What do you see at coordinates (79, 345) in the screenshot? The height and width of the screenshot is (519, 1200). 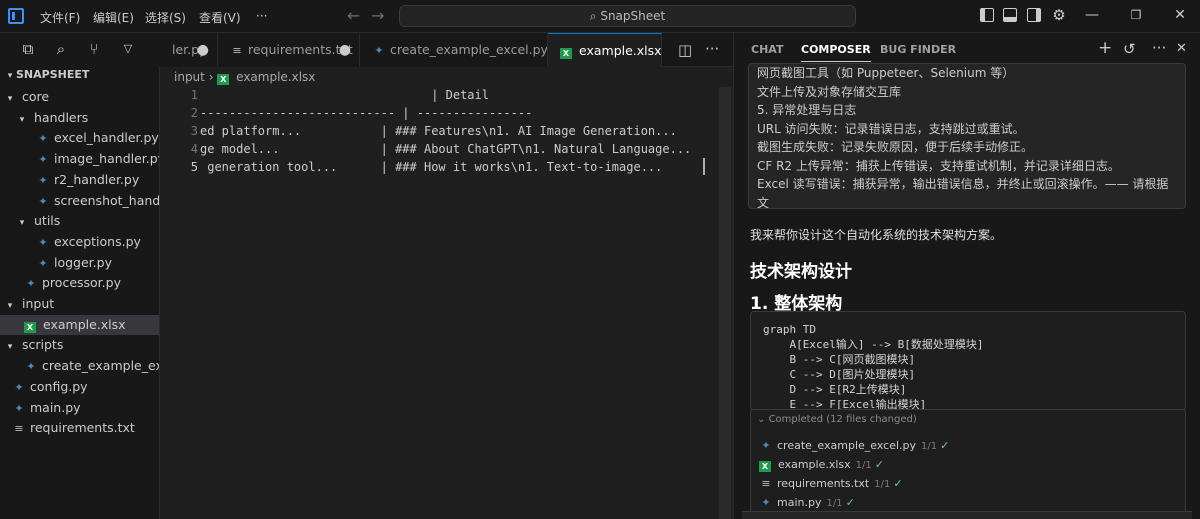 I see `tree-folder: ▾ scripts` at bounding box center [79, 345].